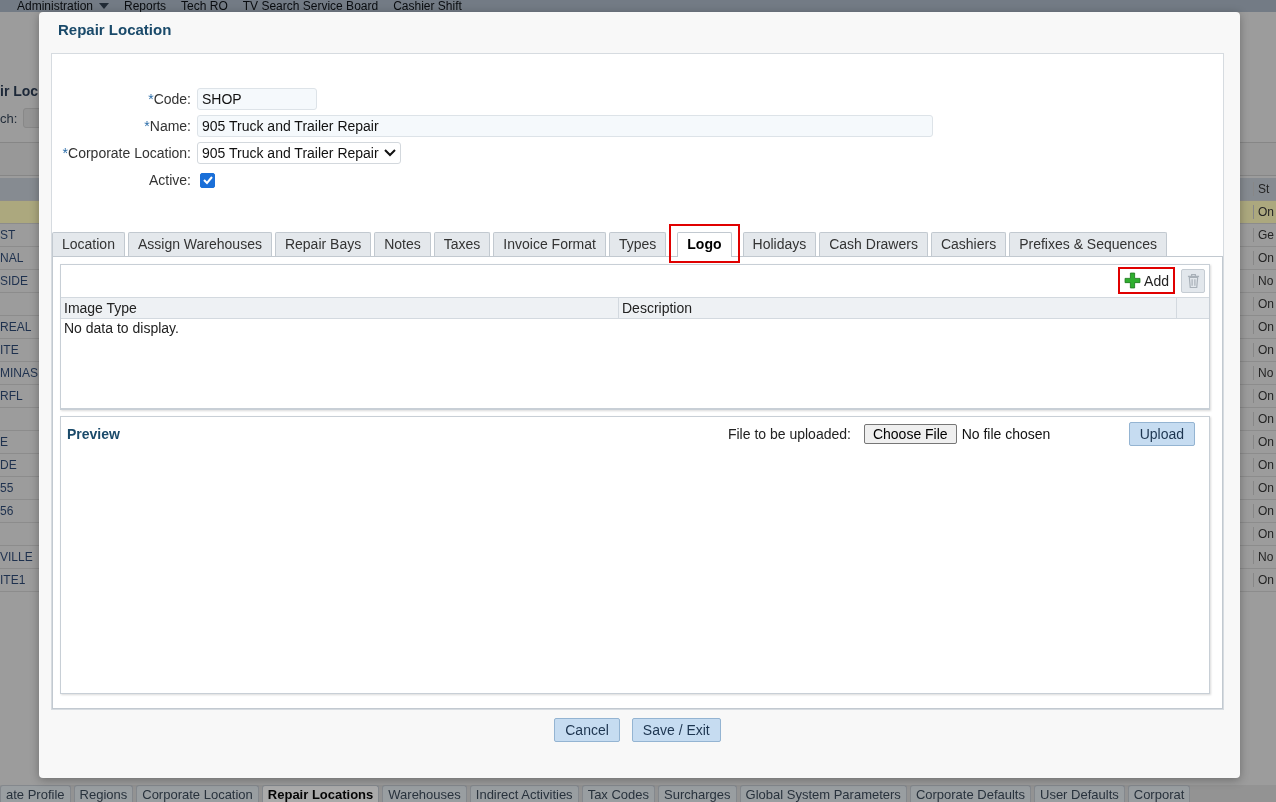 This screenshot has width=1276, height=802. I want to click on table-cell: ITE, so click(9, 350).